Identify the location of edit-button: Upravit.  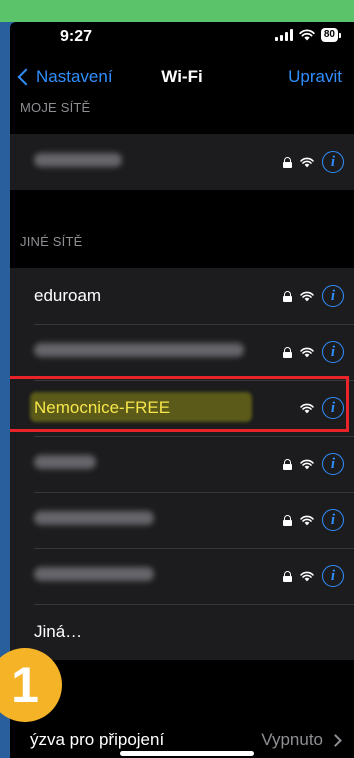
(315, 77).